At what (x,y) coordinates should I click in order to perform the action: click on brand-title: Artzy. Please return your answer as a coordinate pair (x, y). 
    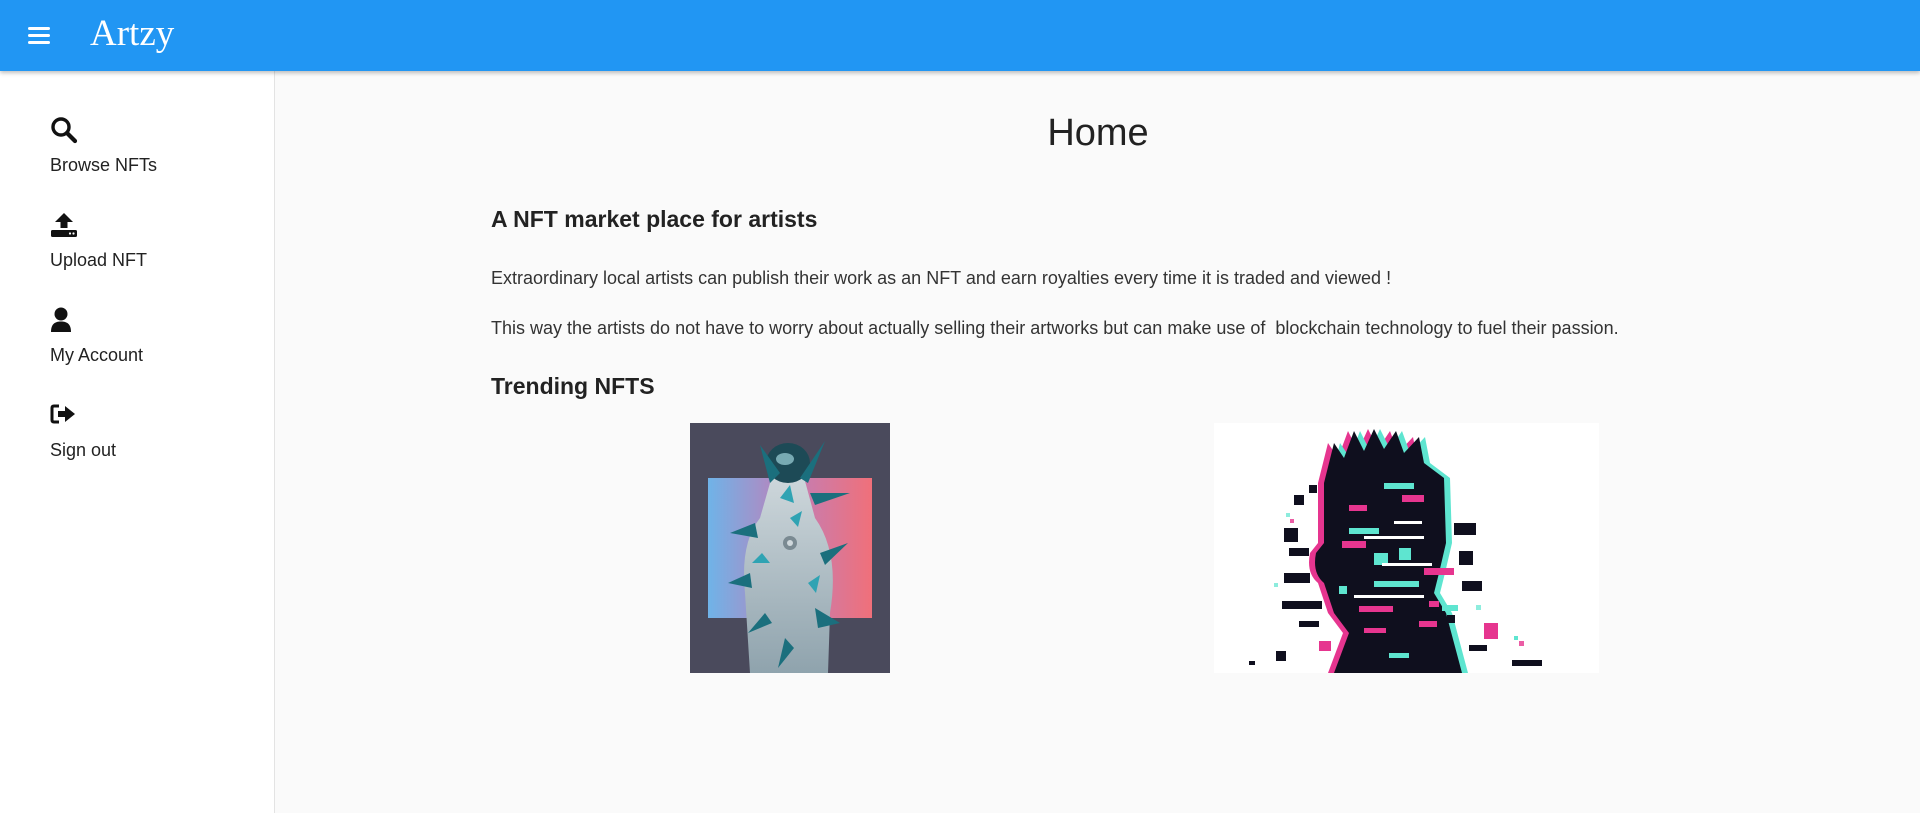
    Looking at the image, I should click on (132, 34).